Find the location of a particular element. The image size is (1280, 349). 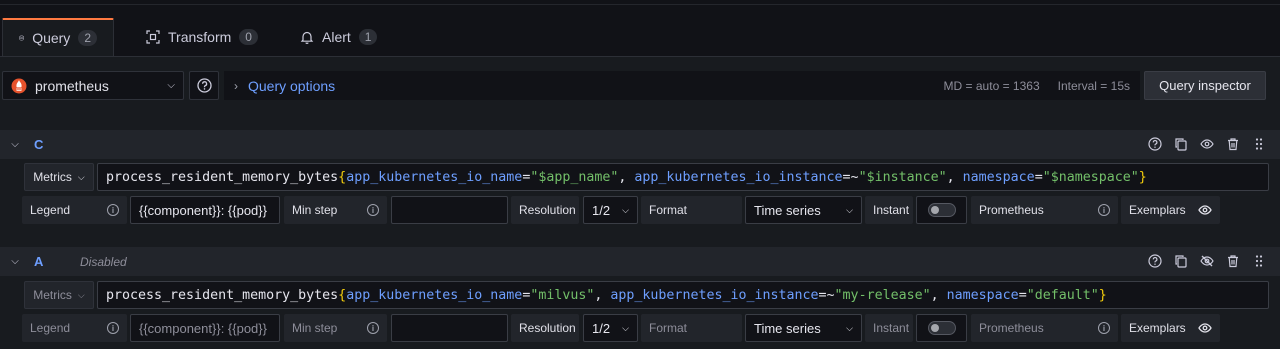

expr-value: "$namespace" is located at coordinates (1090, 177).